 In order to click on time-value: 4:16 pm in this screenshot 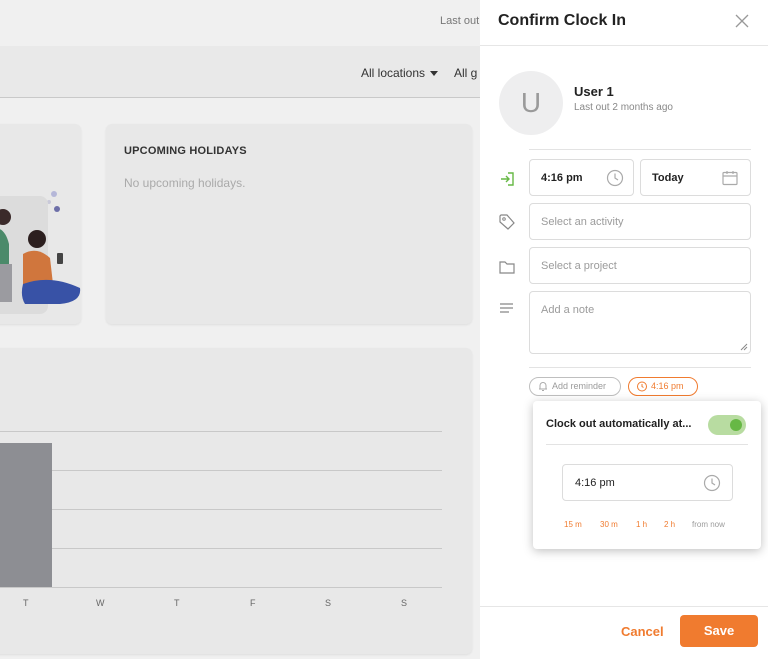, I will do `click(562, 178)`.